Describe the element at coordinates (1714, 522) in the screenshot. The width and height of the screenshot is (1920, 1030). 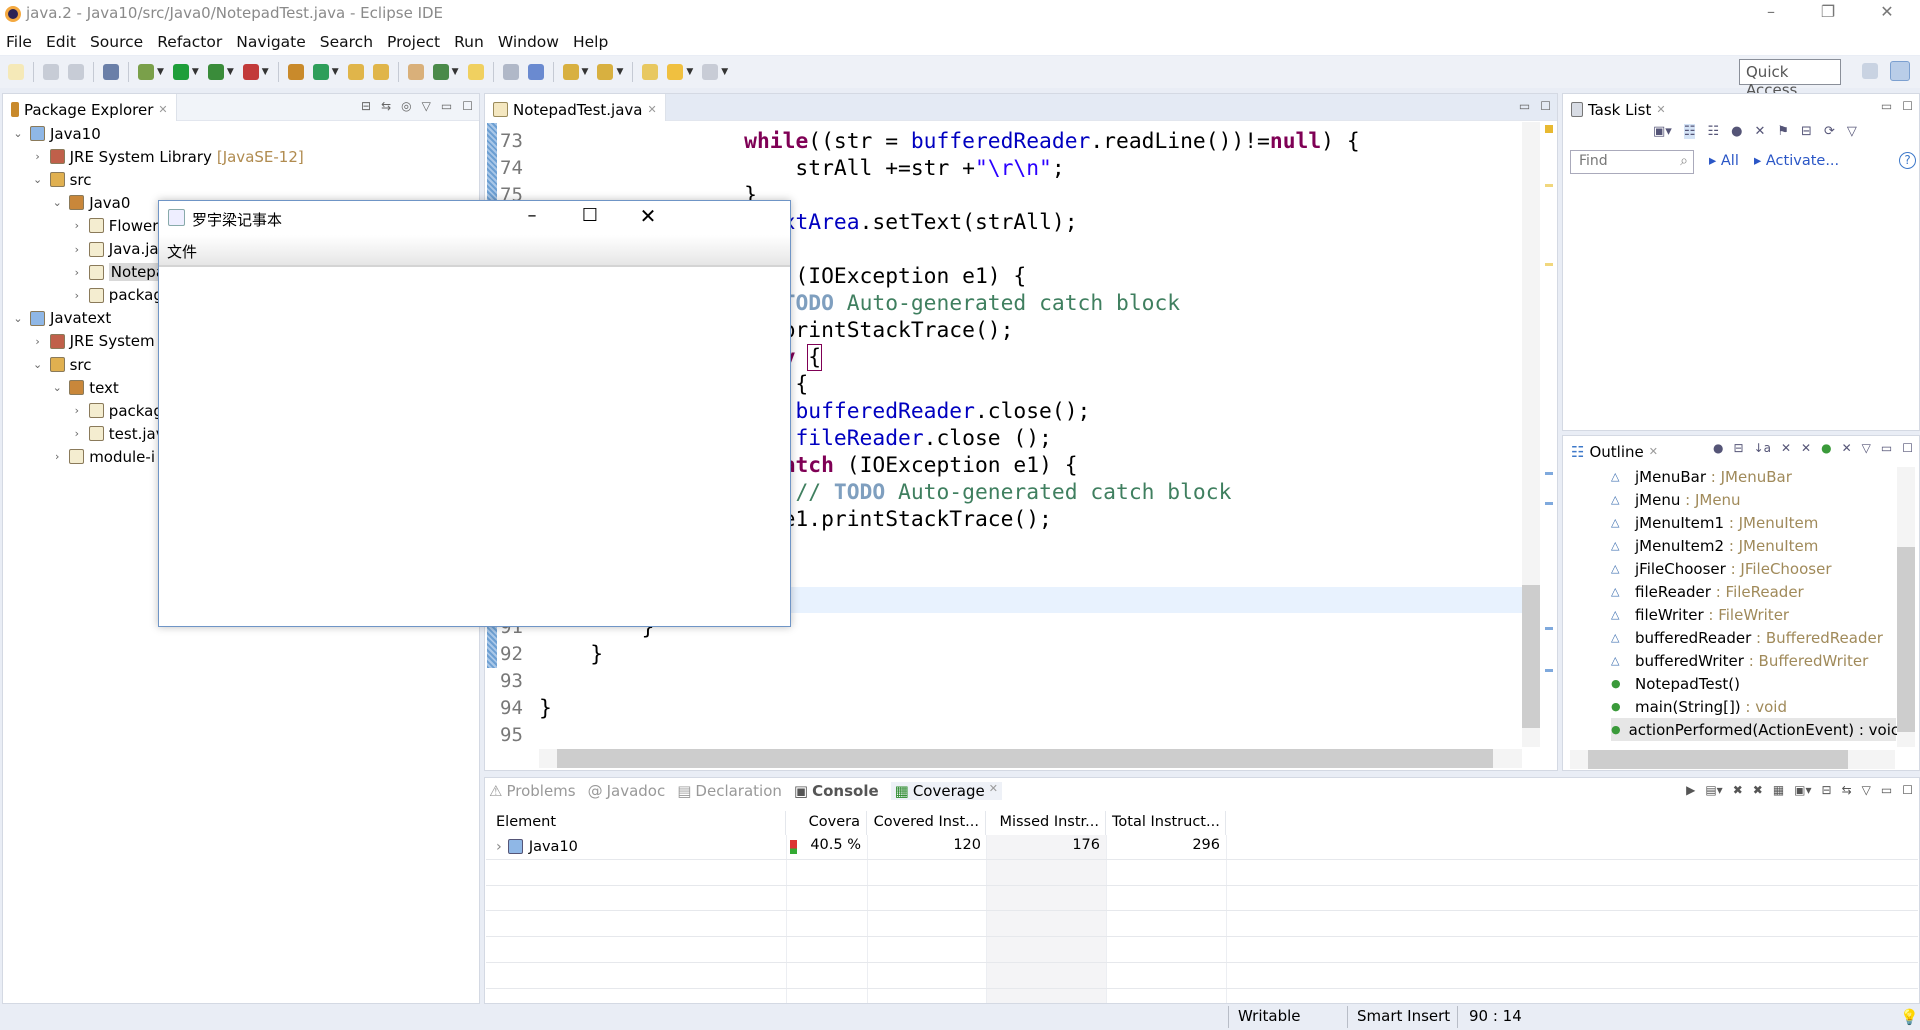
I see `outline-item: △ jMenuItem1 : JMenuItem` at that location.